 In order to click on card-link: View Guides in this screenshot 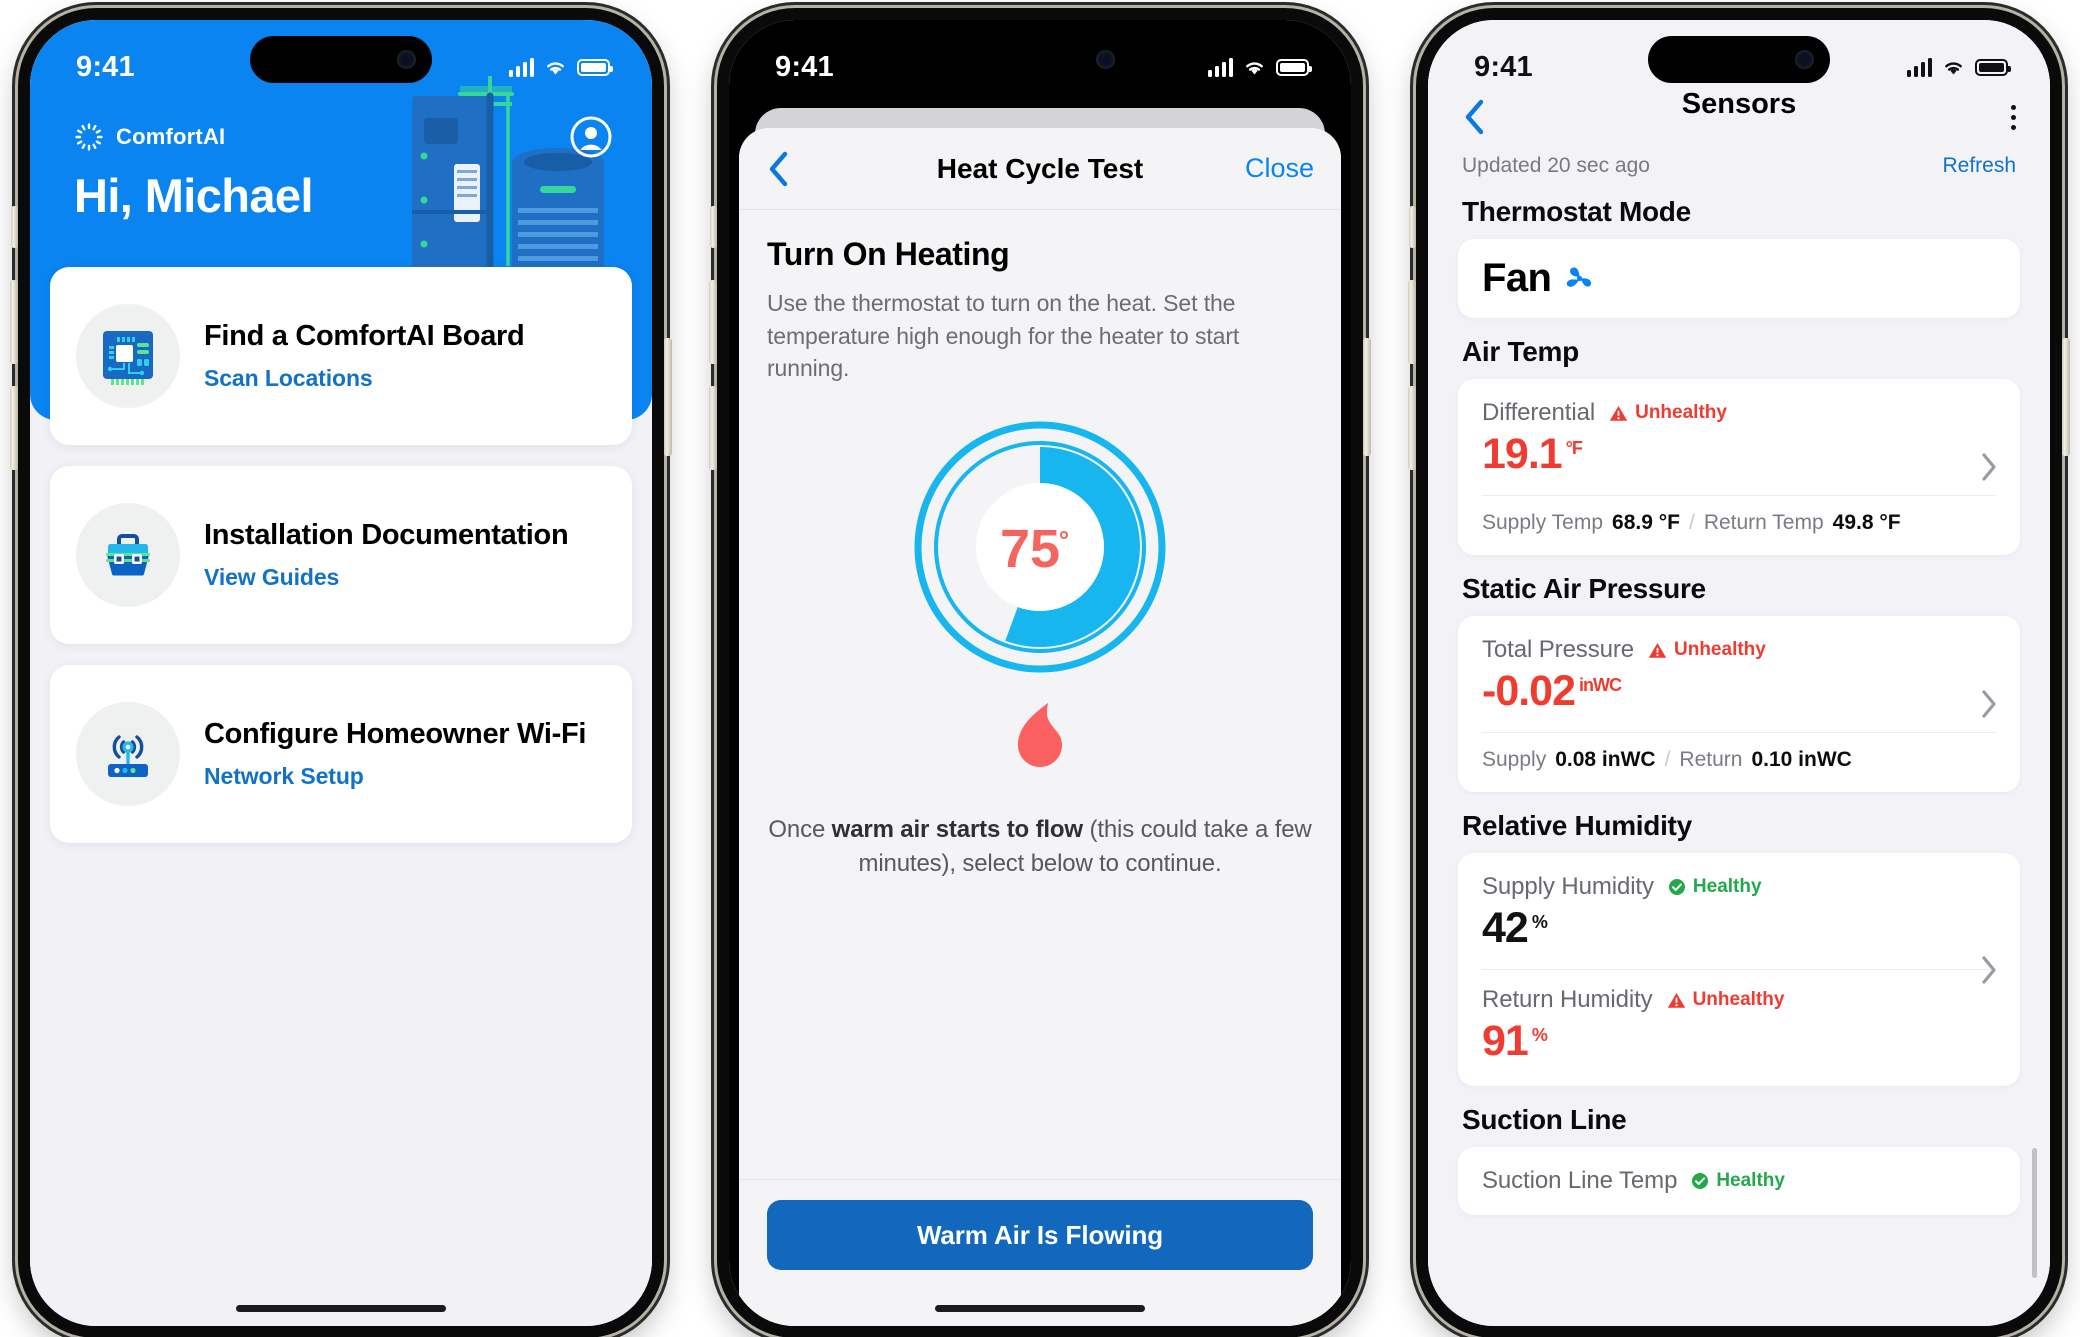, I will do `click(405, 577)`.